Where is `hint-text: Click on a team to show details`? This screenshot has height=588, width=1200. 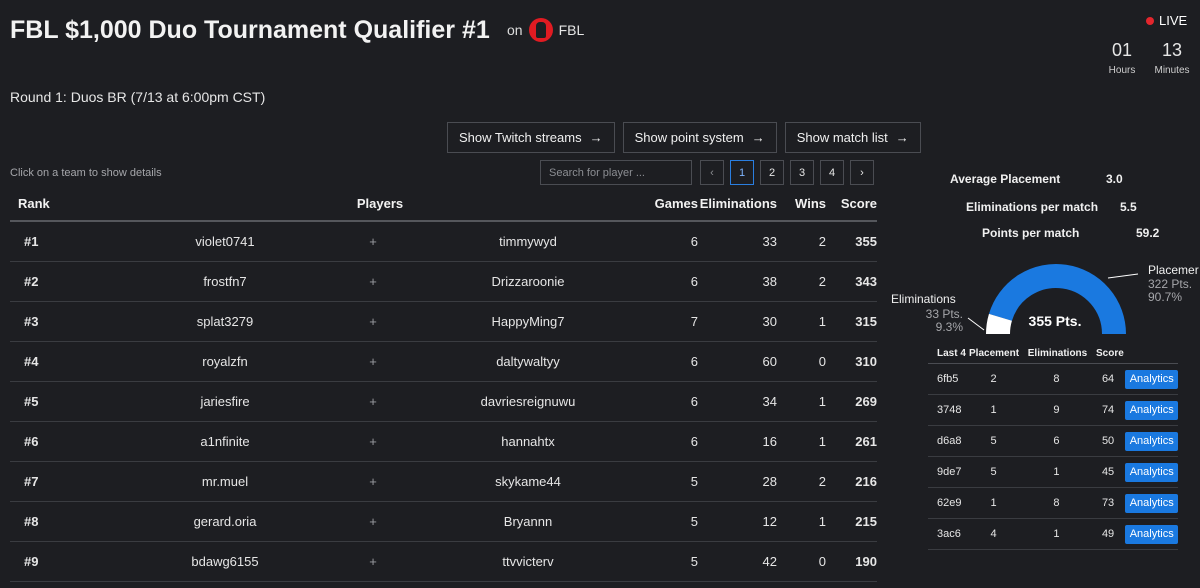
hint-text: Click on a team to show details is located at coordinates (86, 173).